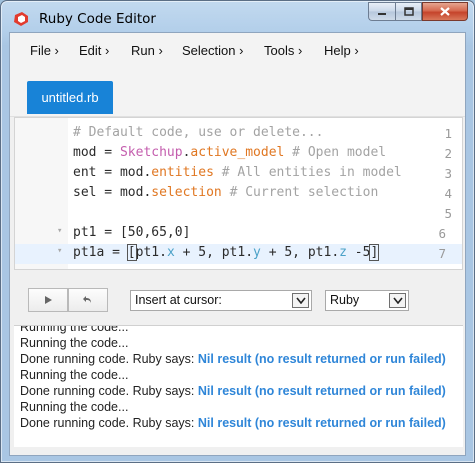  What do you see at coordinates (283, 50) in the screenshot?
I see `menu-tools: Tools ›` at bounding box center [283, 50].